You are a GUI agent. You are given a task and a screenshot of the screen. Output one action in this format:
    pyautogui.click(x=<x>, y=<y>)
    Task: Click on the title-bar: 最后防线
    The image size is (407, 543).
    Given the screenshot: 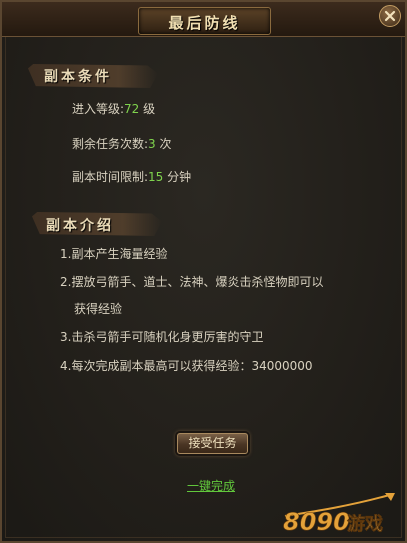 What is the action you would take?
    pyautogui.click(x=203, y=19)
    